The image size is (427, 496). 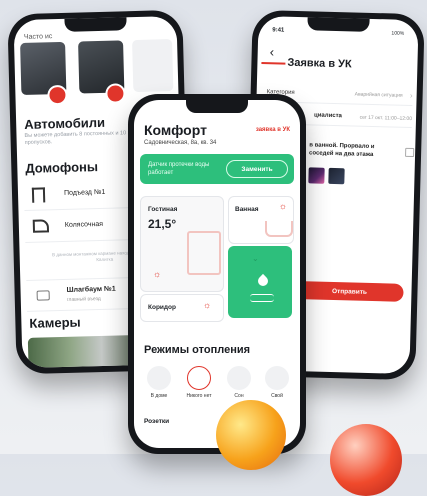 What do you see at coordinates (273, 130) in the screenshot?
I see `request-link: заявка в УК` at bounding box center [273, 130].